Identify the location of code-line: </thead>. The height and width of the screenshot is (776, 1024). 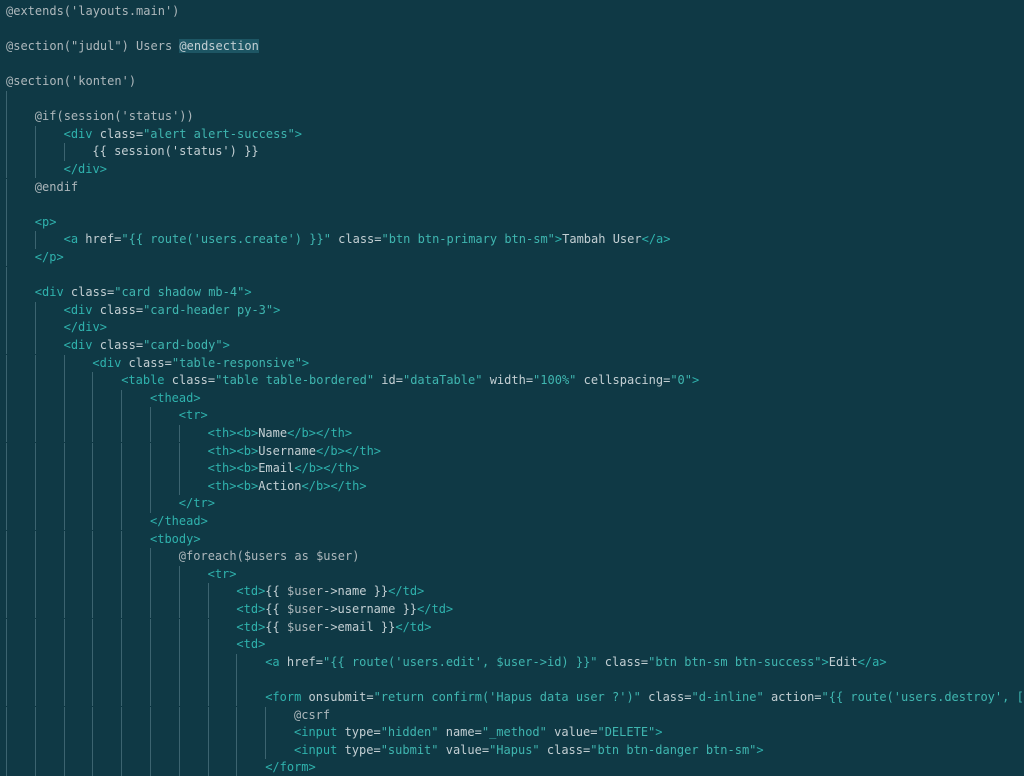
(179, 522).